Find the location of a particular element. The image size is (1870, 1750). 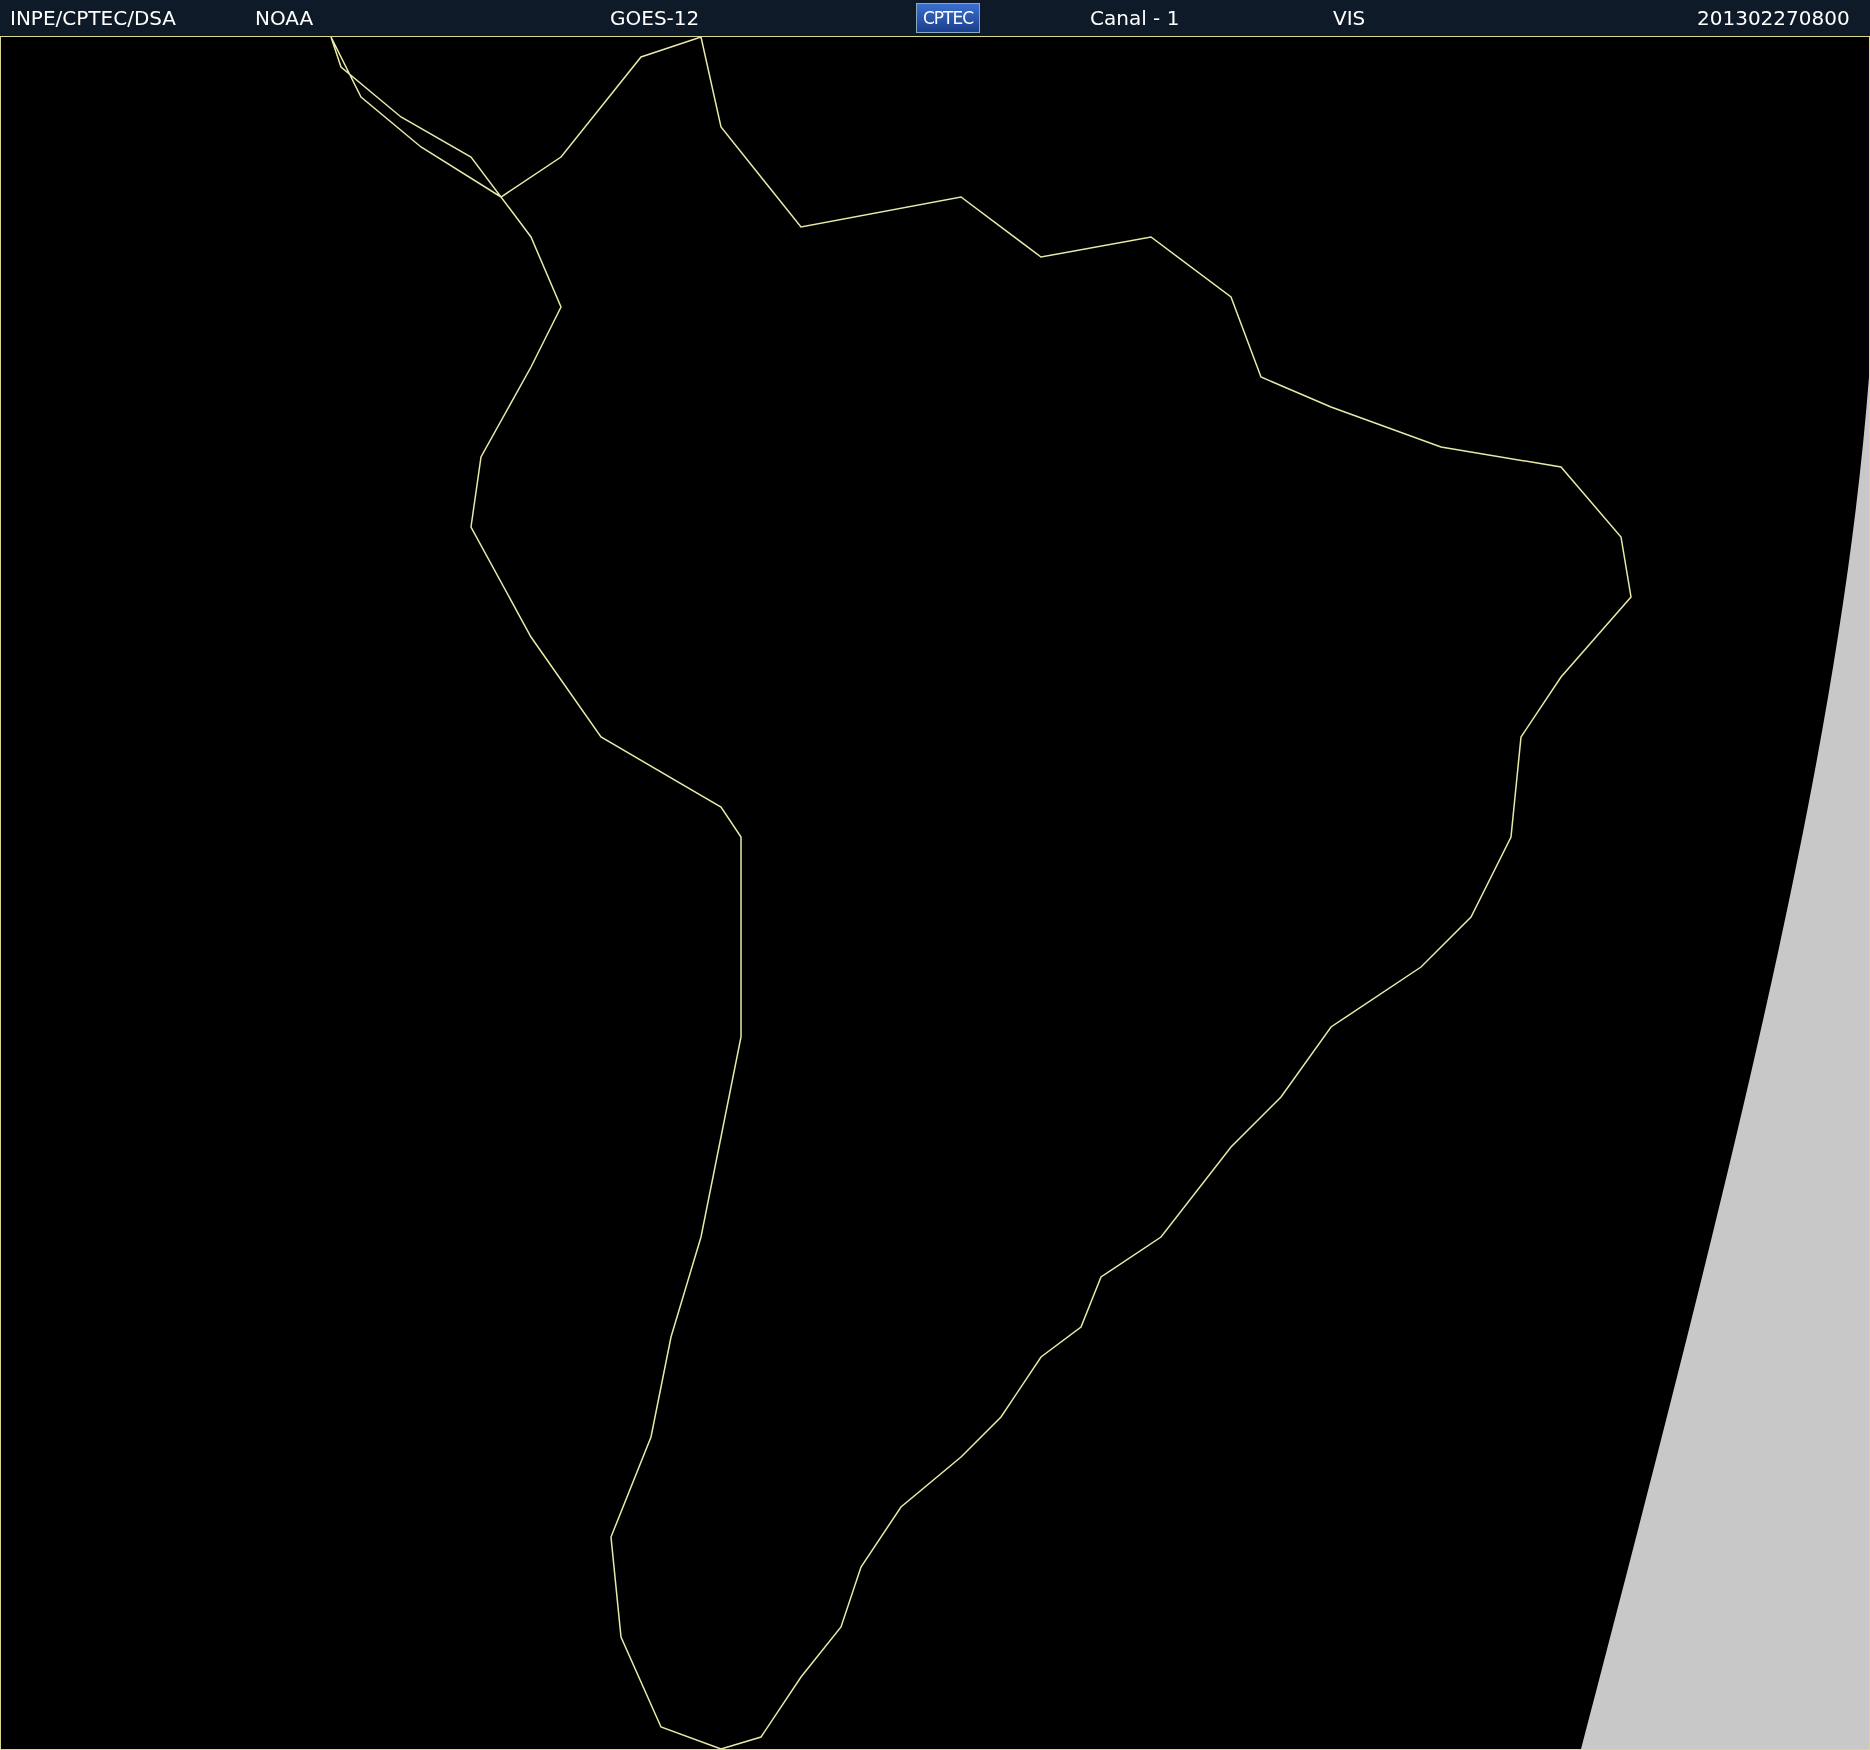

header-label: GOES-12 is located at coordinates (654, 18).